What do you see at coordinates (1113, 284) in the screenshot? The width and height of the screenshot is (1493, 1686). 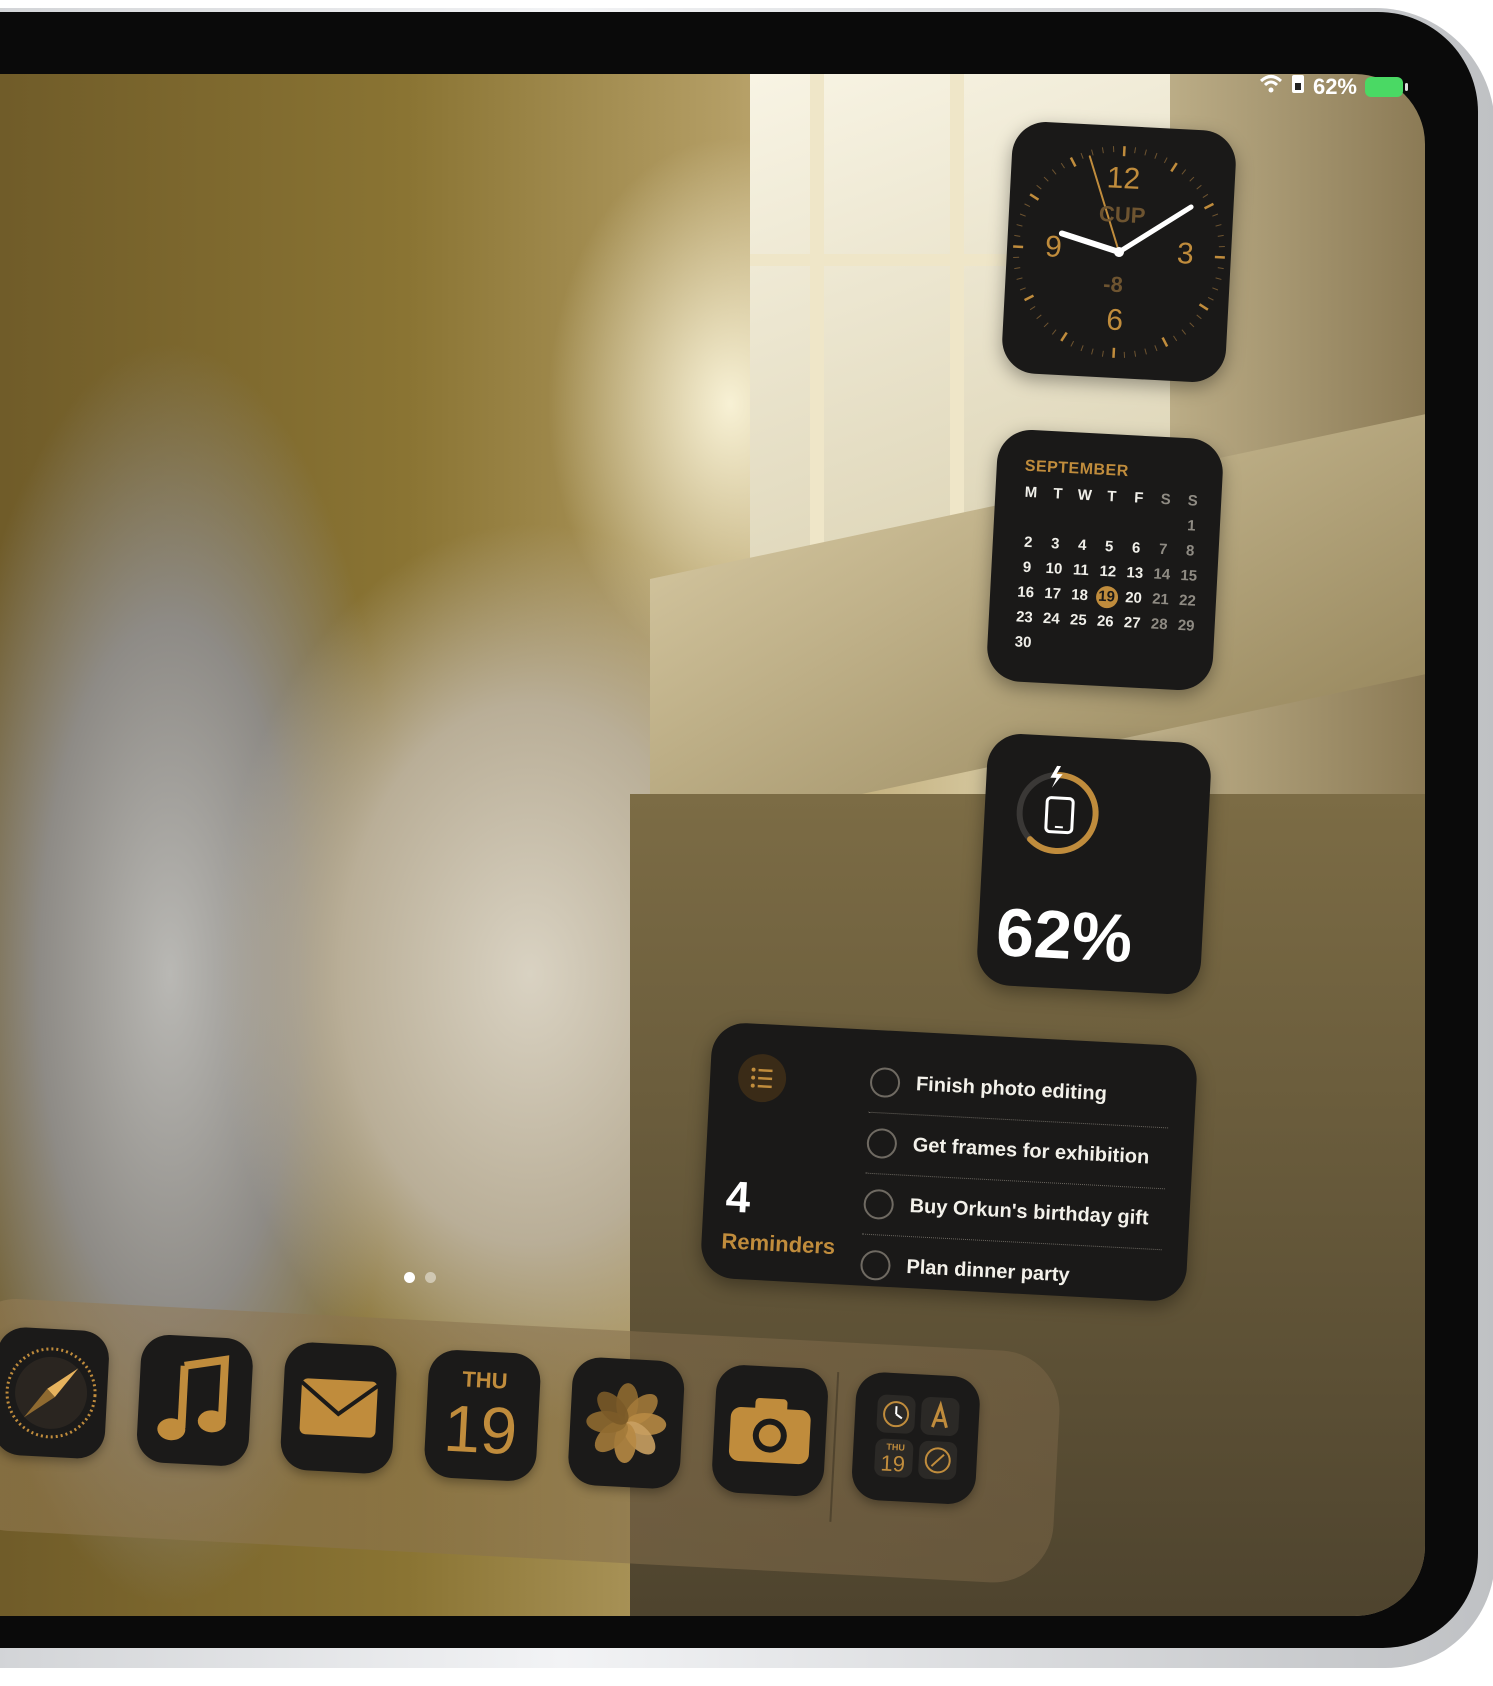 I see `clock-offset-label: -8` at bounding box center [1113, 284].